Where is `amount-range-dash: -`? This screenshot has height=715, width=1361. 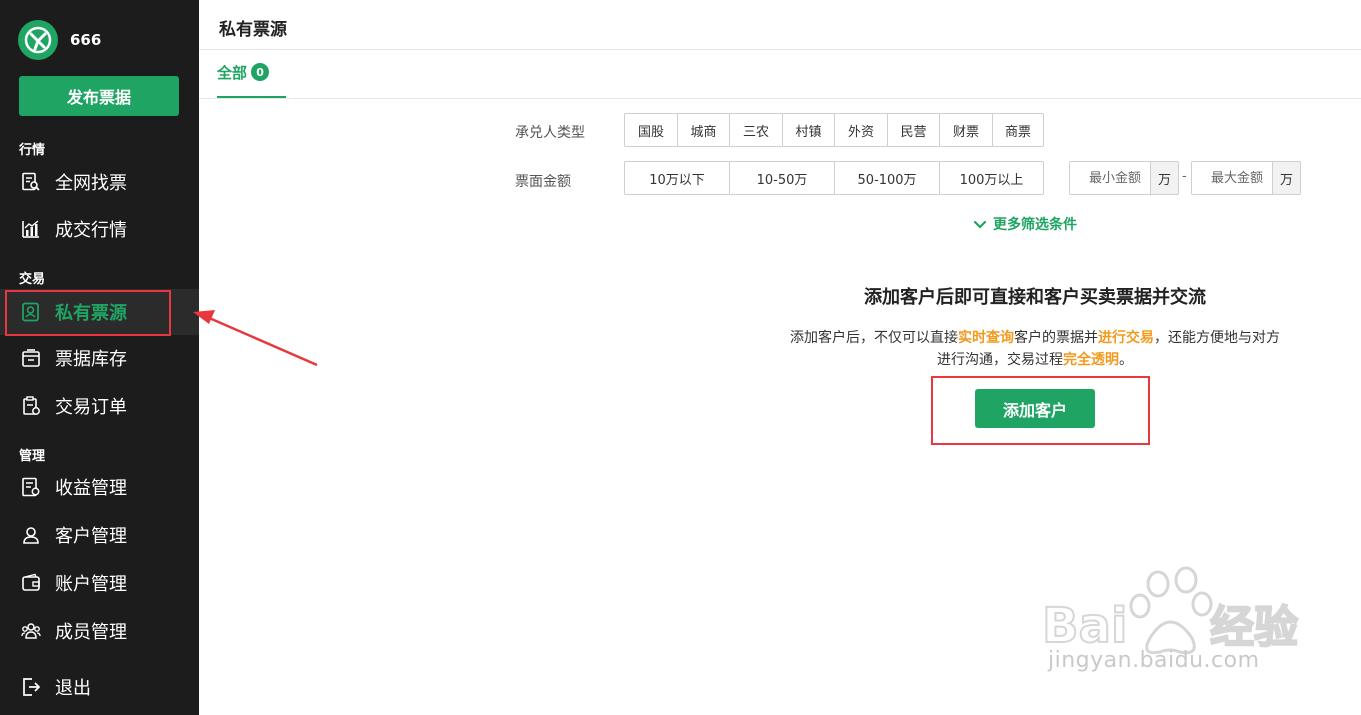 amount-range-dash: - is located at coordinates (1184, 176).